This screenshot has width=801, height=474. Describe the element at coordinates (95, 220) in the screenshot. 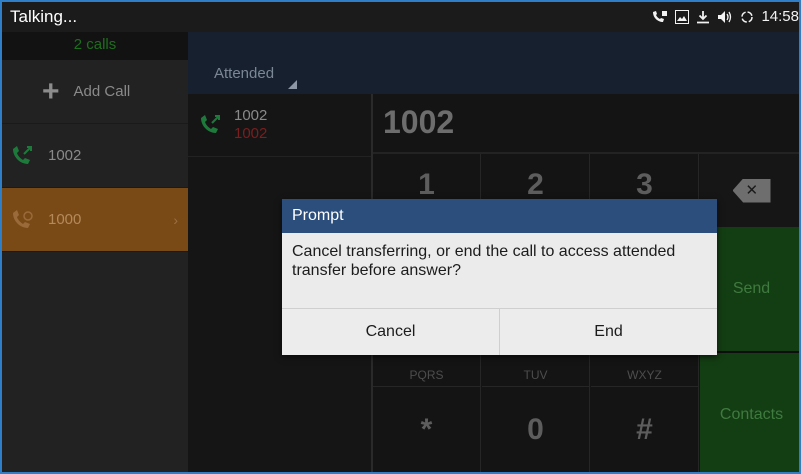

I see `call-item-1000: 1000 ›` at that location.